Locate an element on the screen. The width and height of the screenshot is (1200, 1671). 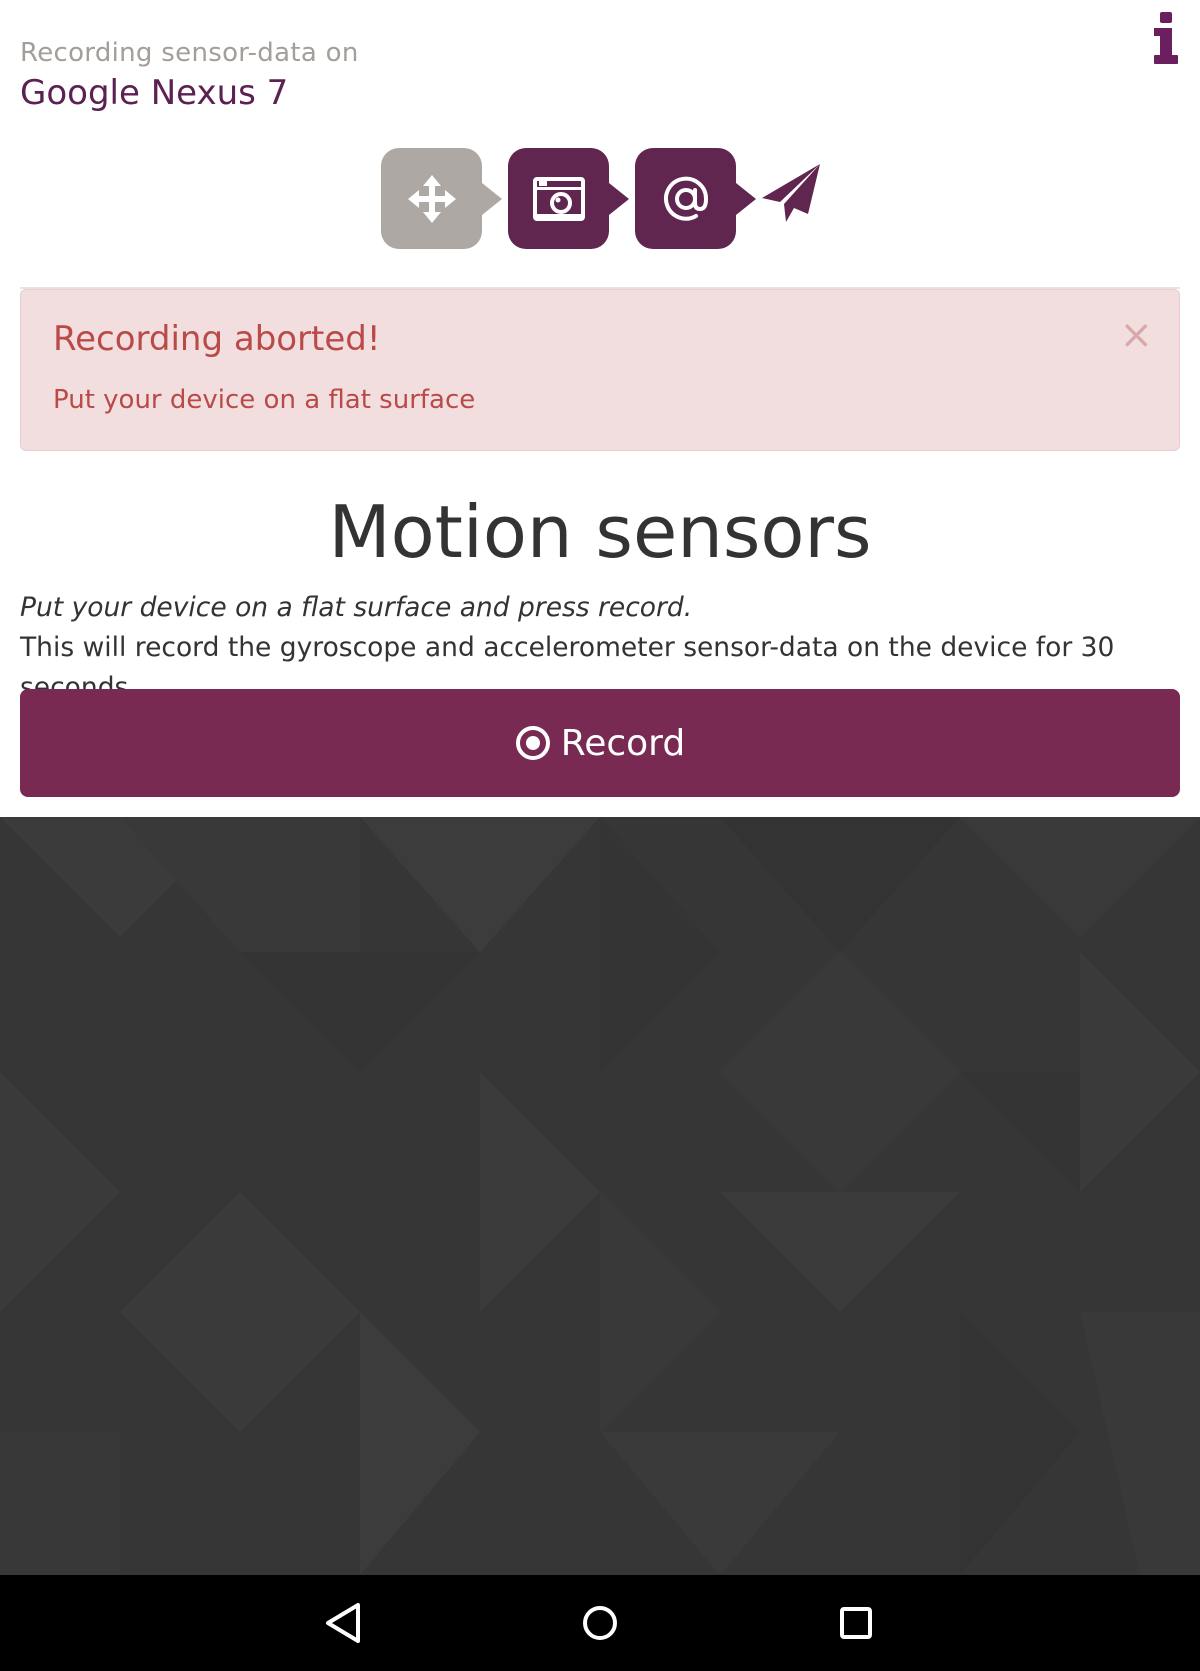
recording-subtitle: Recording sensor-data on is located at coordinates (189, 53).